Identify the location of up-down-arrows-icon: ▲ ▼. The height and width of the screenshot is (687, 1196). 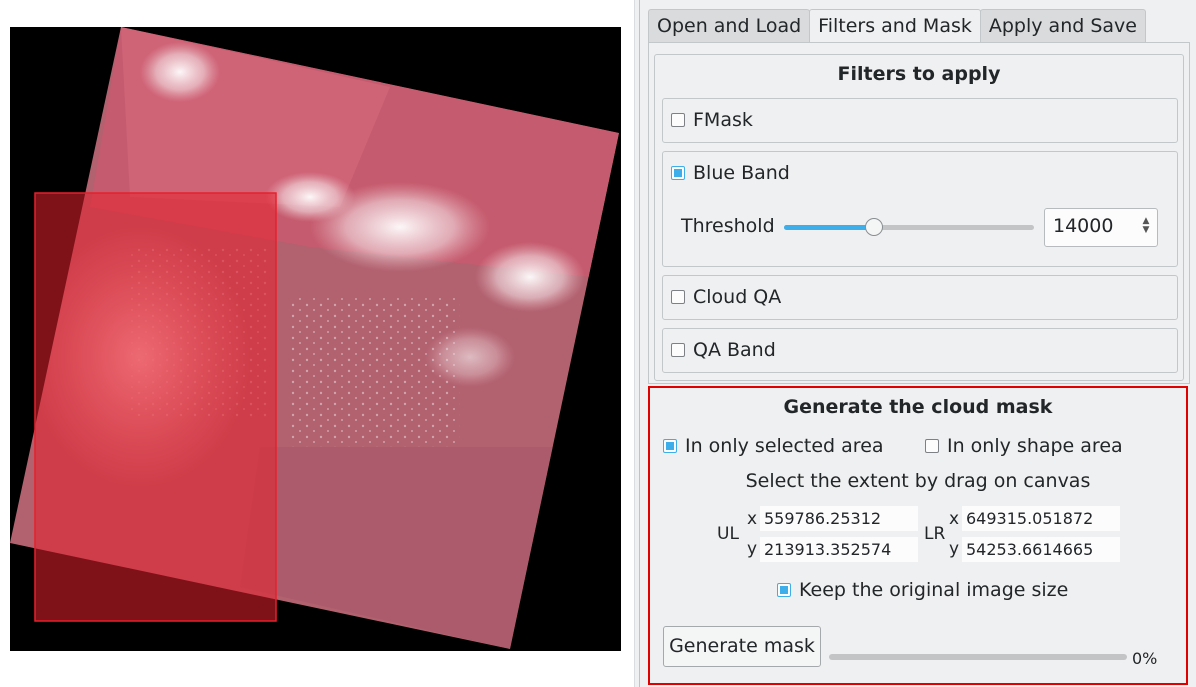
(1146, 226).